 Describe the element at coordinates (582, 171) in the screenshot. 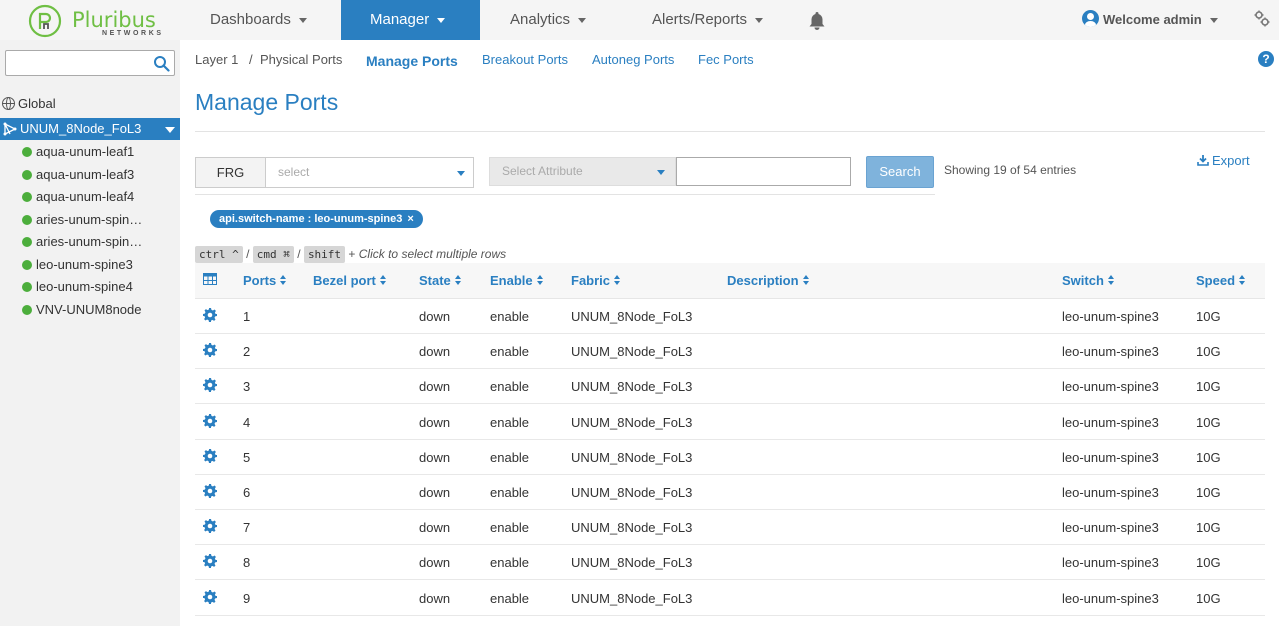

I see `attribute-select: Select Attribute` at that location.